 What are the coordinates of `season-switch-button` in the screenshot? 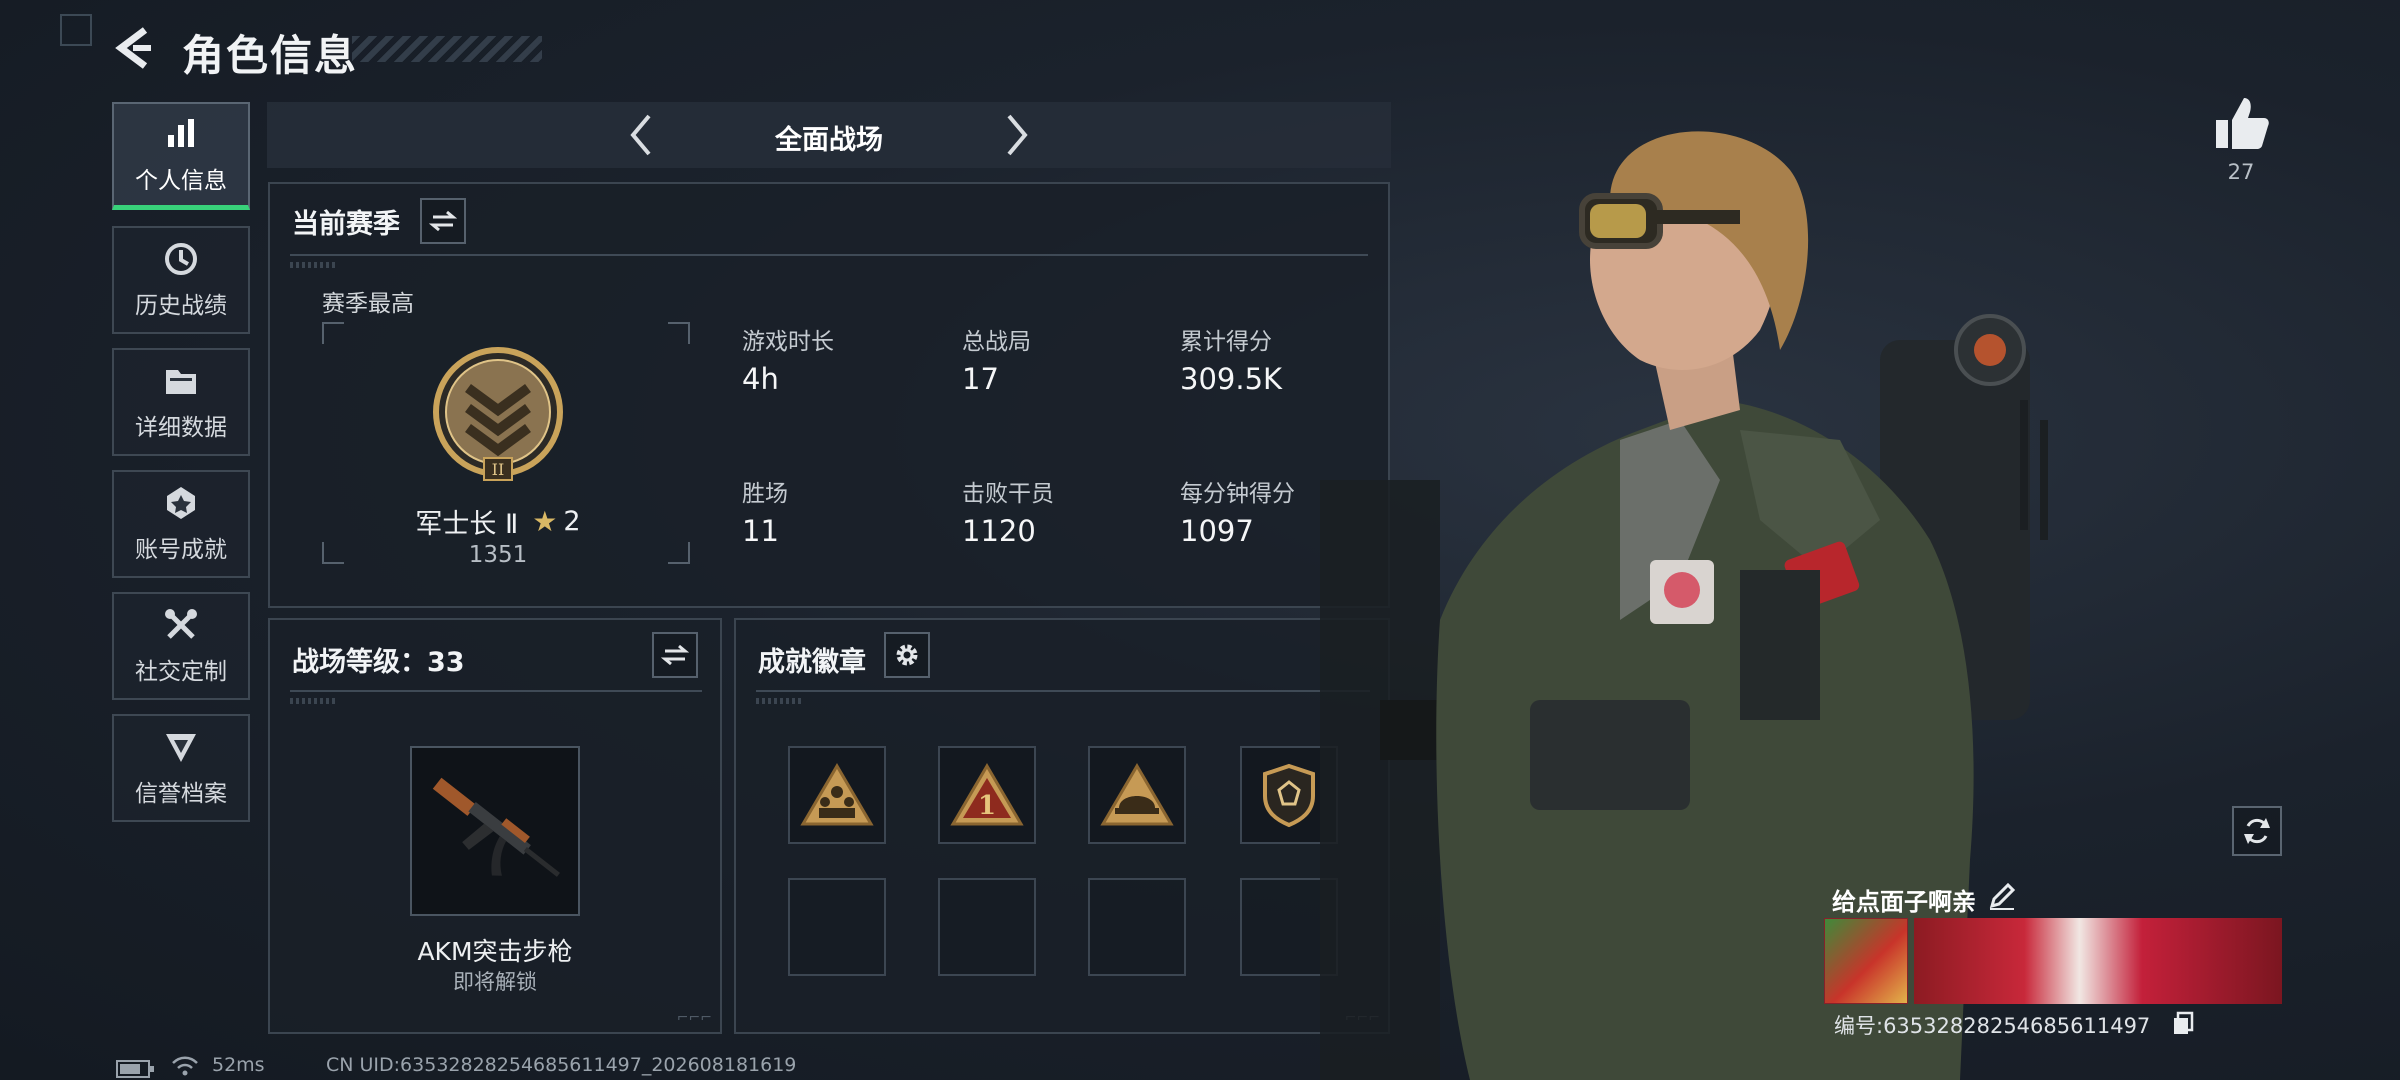 It's located at (443, 221).